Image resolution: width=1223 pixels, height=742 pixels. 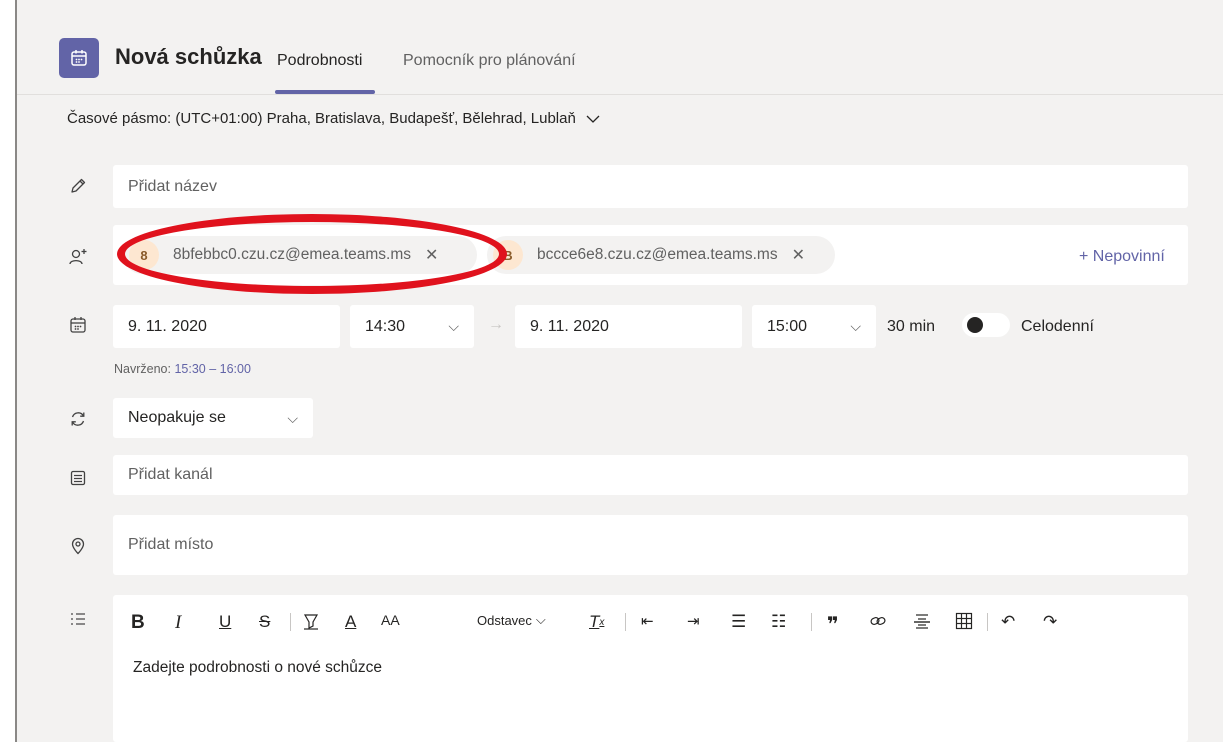 What do you see at coordinates (311, 621) in the screenshot?
I see `highlight-icon` at bounding box center [311, 621].